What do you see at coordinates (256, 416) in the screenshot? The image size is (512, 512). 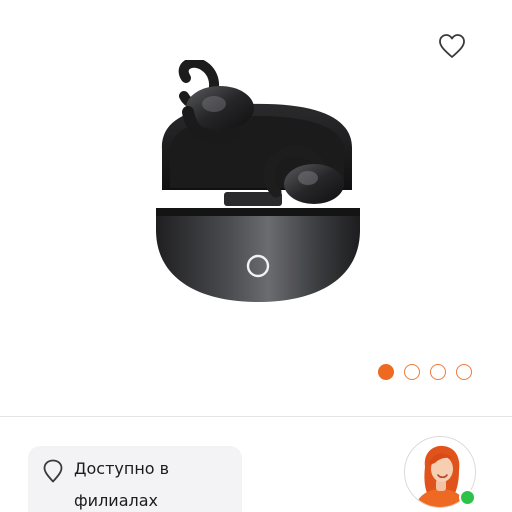 I see `section-divider` at bounding box center [256, 416].